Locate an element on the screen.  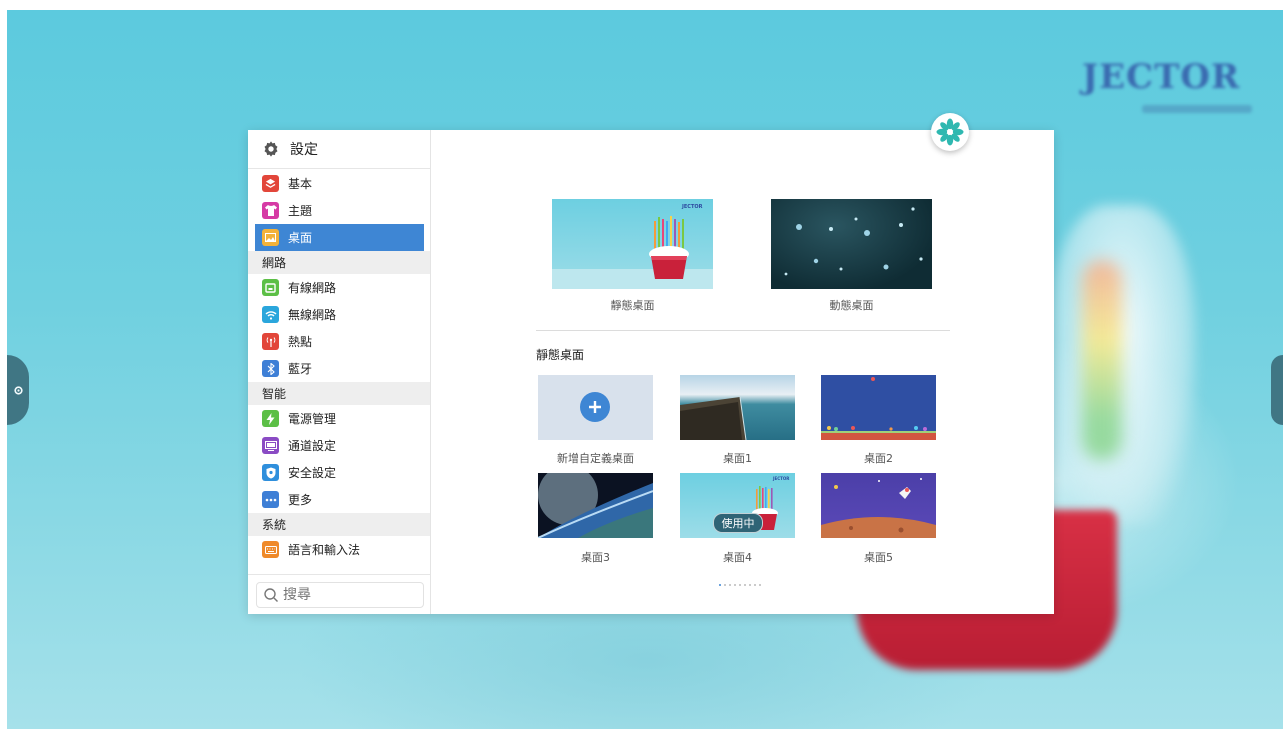
wifi-icon is located at coordinates (270, 314).